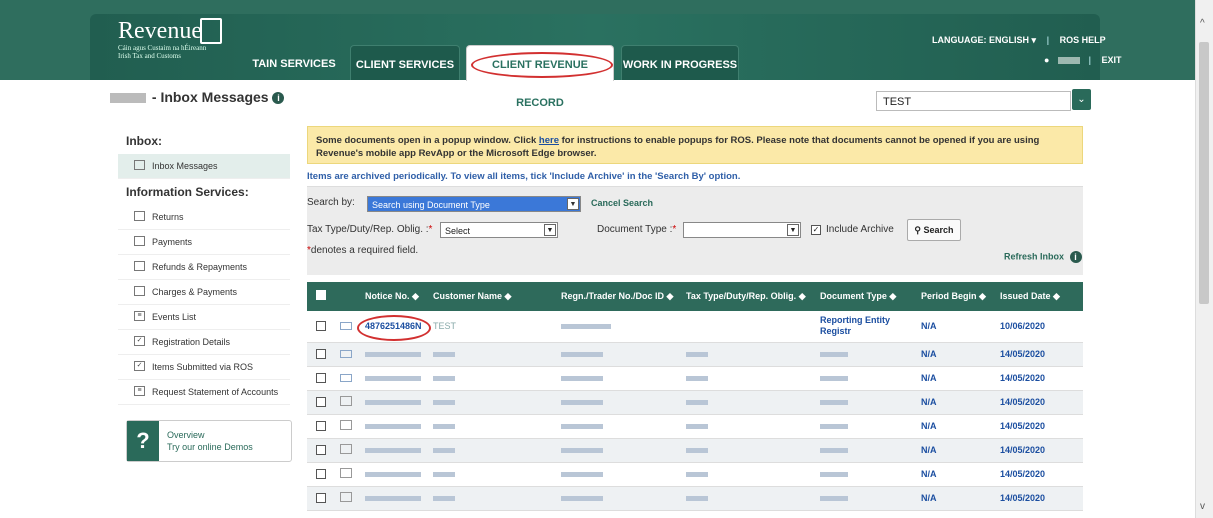  What do you see at coordinates (204, 217) in the screenshot?
I see `sidebar-item-returns: Returns` at bounding box center [204, 217].